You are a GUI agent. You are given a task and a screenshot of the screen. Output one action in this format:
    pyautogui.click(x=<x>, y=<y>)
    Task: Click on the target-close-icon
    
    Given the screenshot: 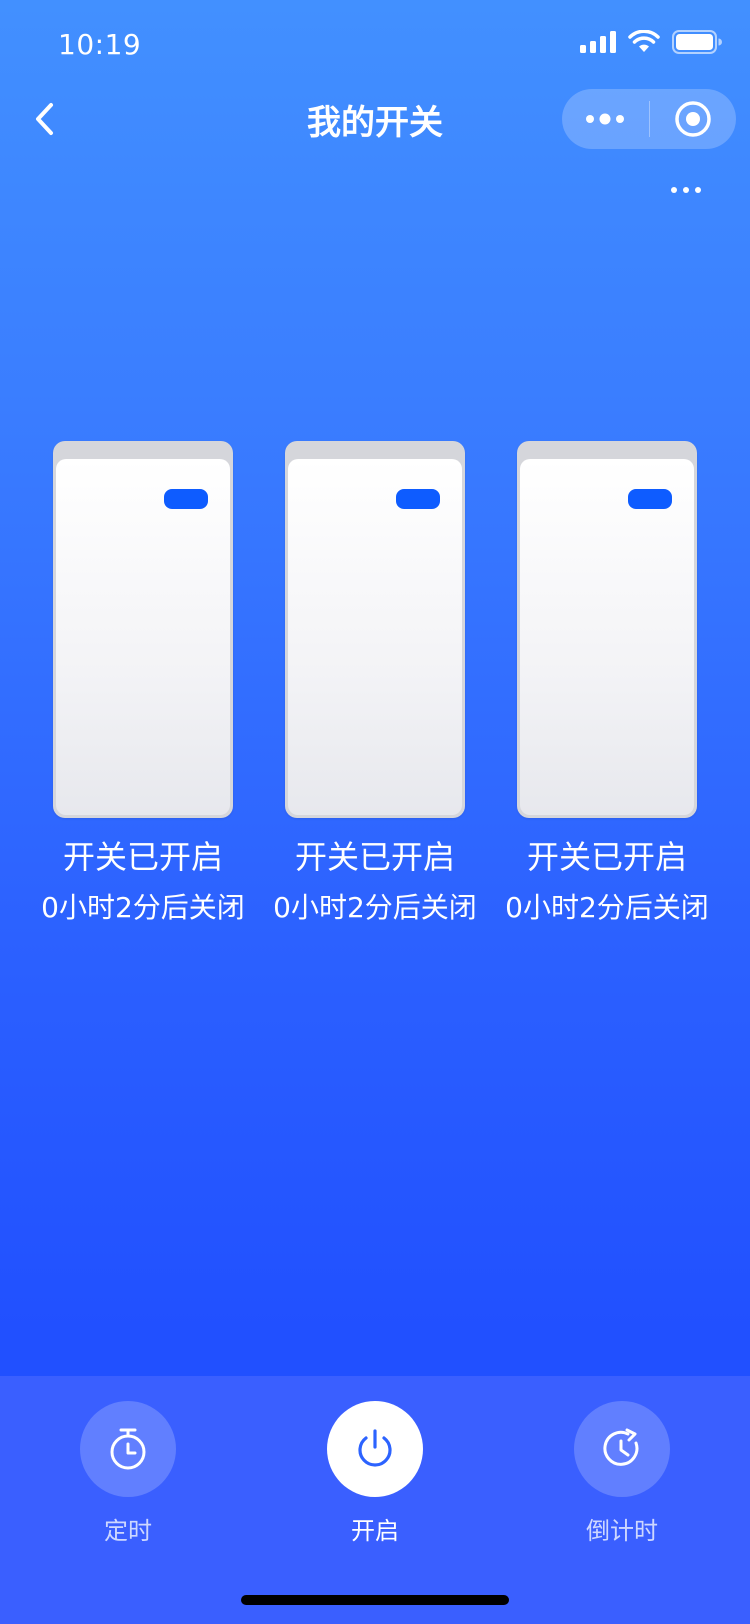 What is the action you would take?
    pyautogui.click(x=693, y=119)
    